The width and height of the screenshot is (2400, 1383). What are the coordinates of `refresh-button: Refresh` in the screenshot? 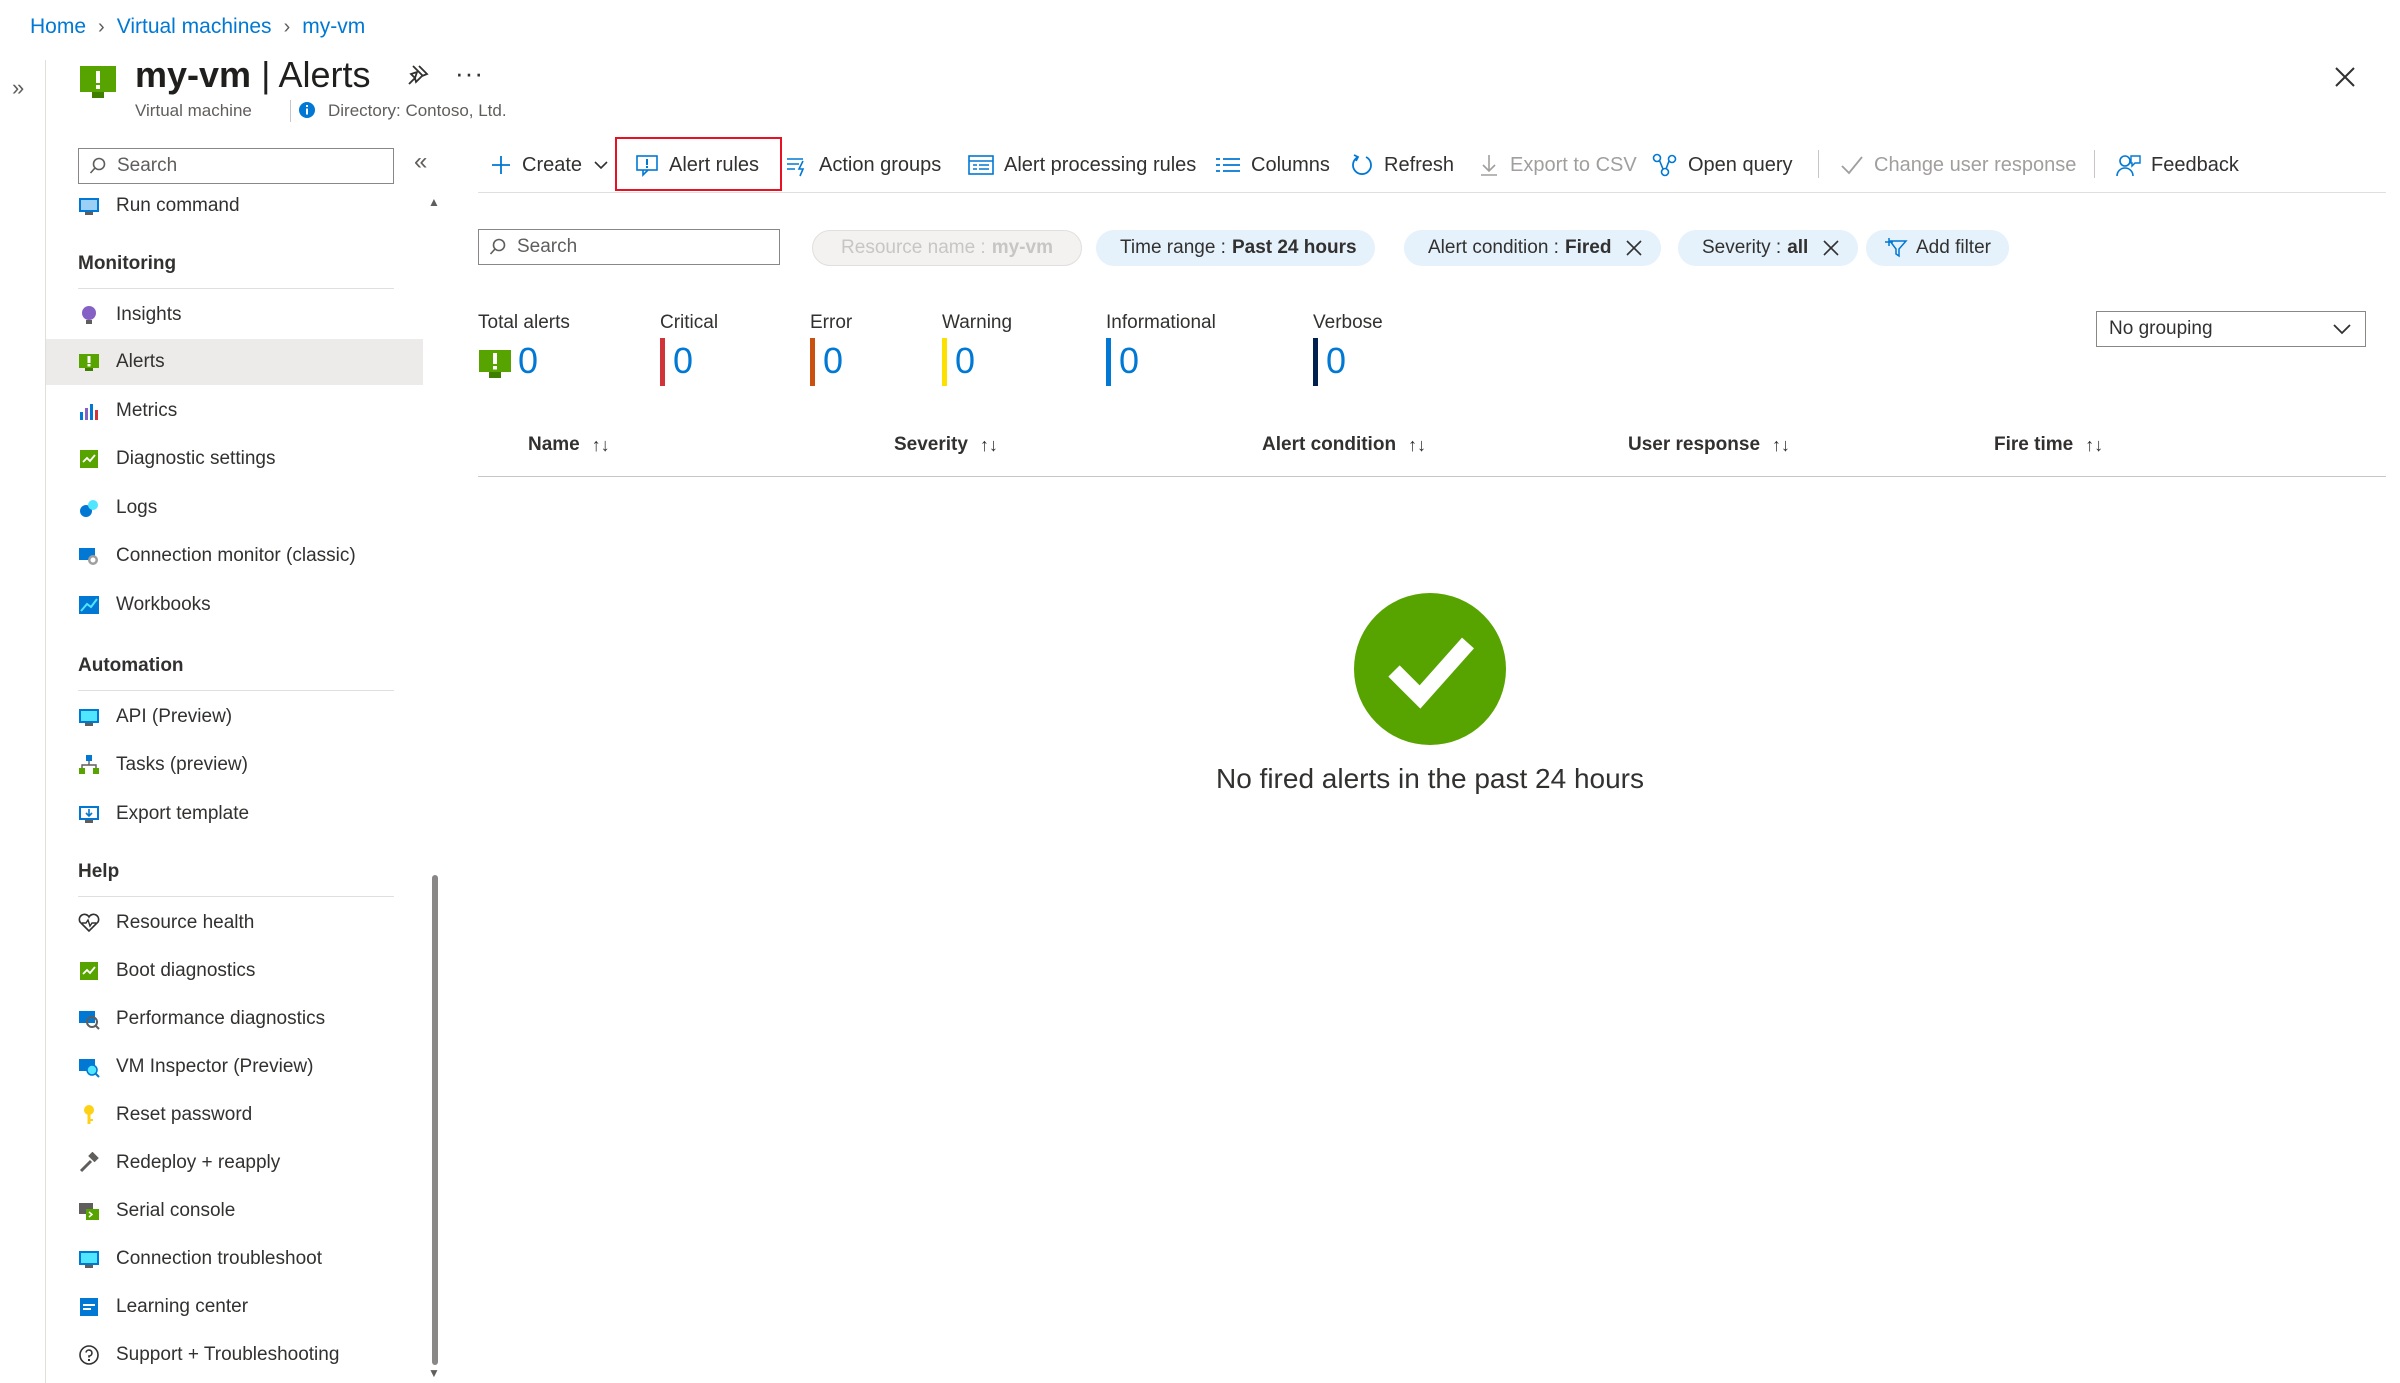 It's located at (1402, 165).